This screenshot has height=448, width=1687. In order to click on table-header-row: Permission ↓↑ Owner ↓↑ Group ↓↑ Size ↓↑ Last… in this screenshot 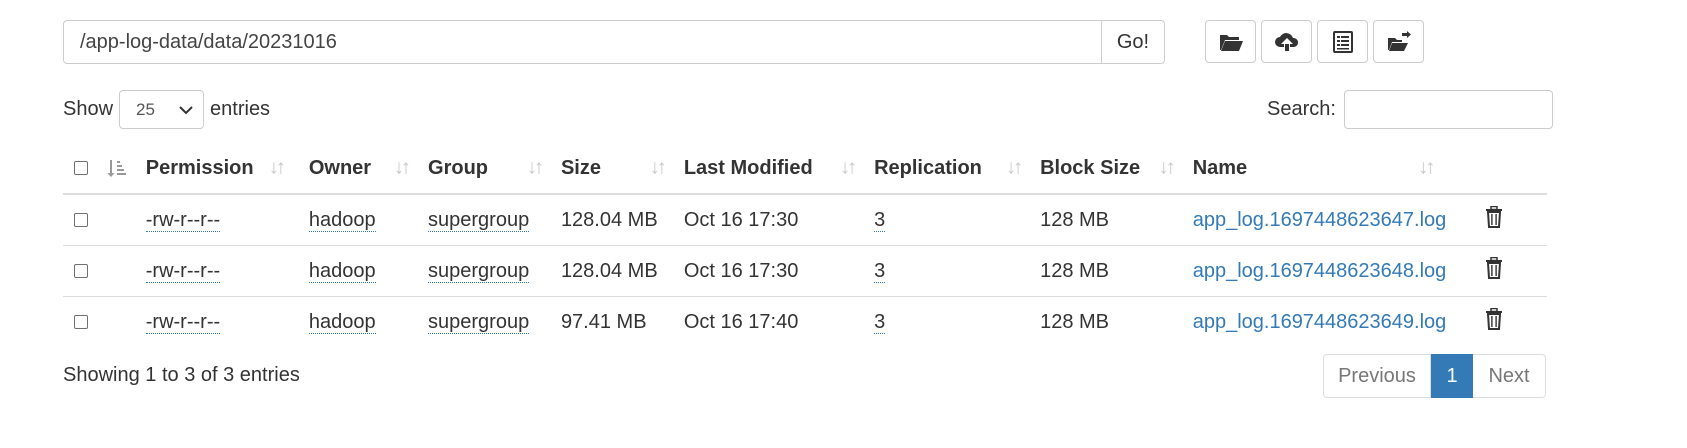, I will do `click(805, 169)`.